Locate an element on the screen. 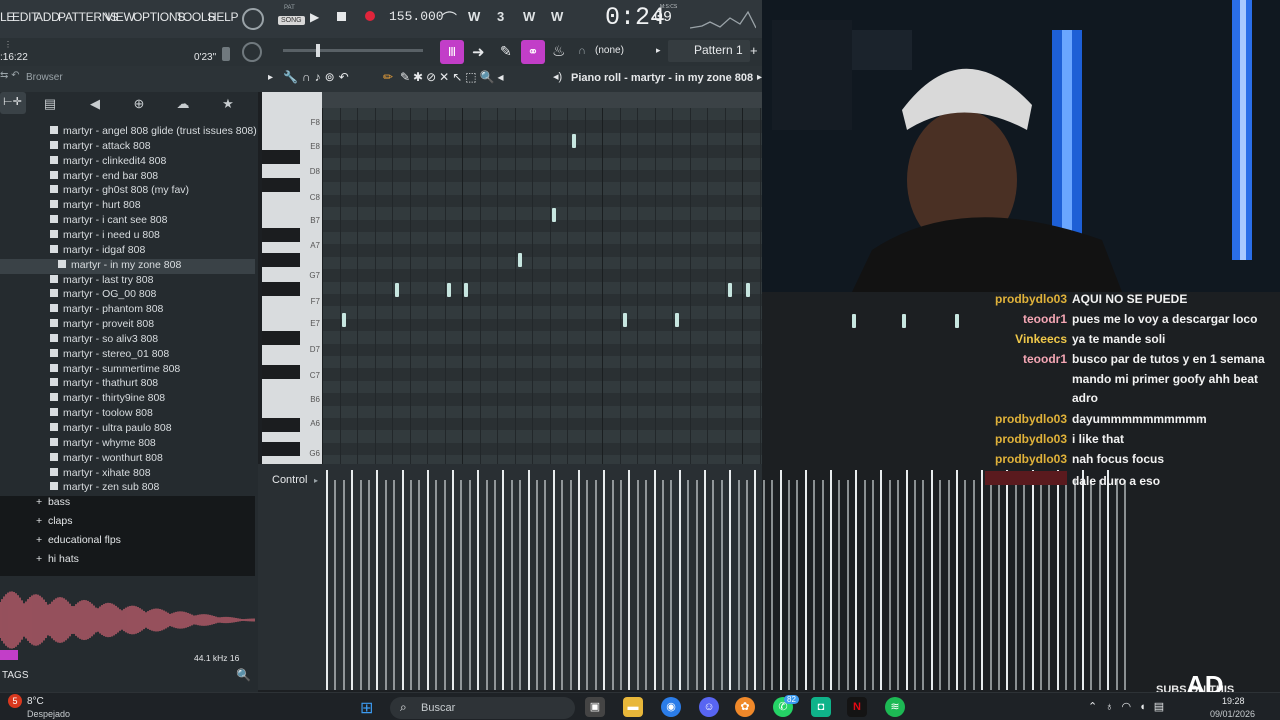 This screenshot has width=1280, height=720. pr-edit-tool-icons: ✎✱⊘✕↖⬚🔍◂ is located at coordinates (453, 77).